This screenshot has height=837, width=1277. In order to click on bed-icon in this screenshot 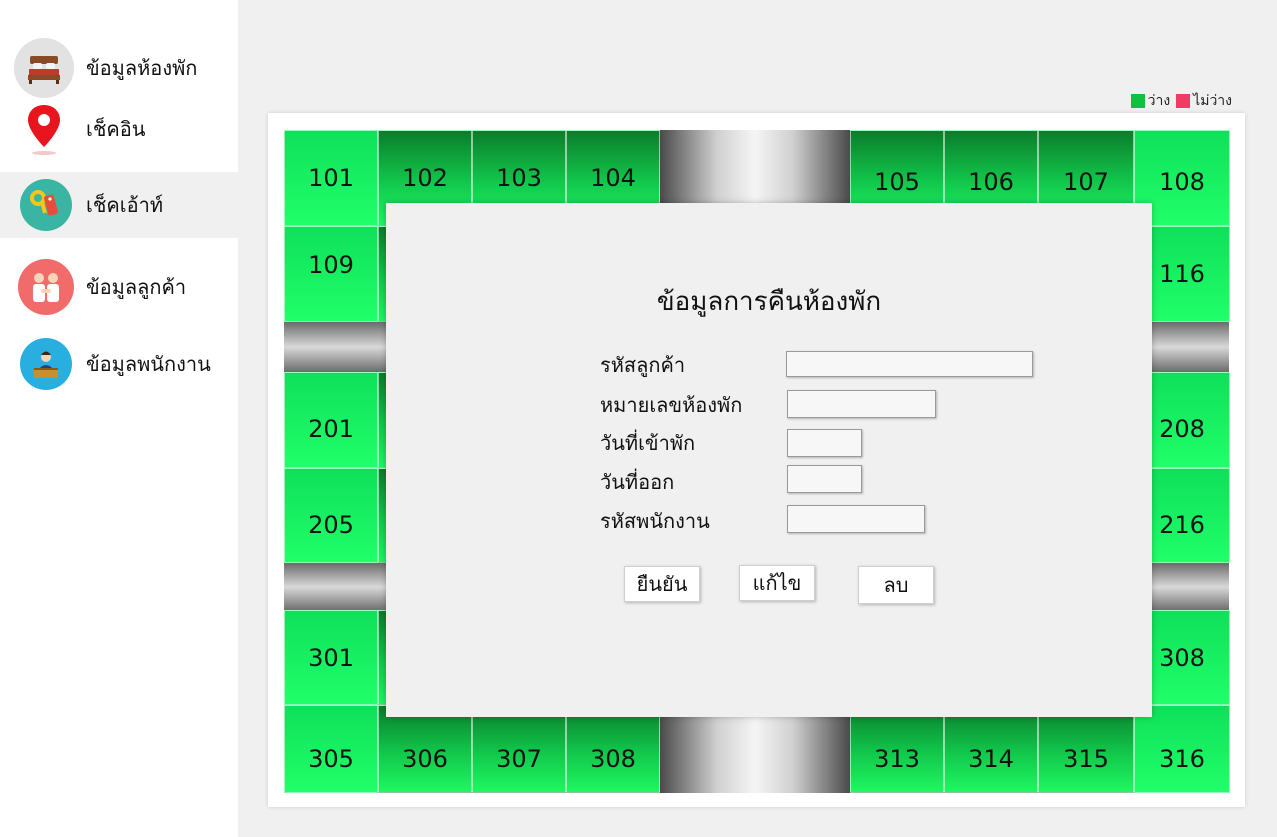, I will do `click(44, 68)`.